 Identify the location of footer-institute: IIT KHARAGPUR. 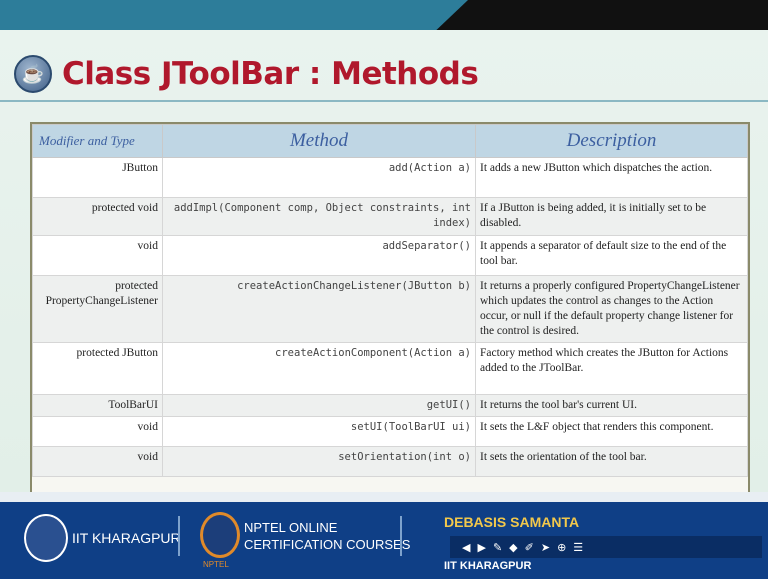
(126, 538).